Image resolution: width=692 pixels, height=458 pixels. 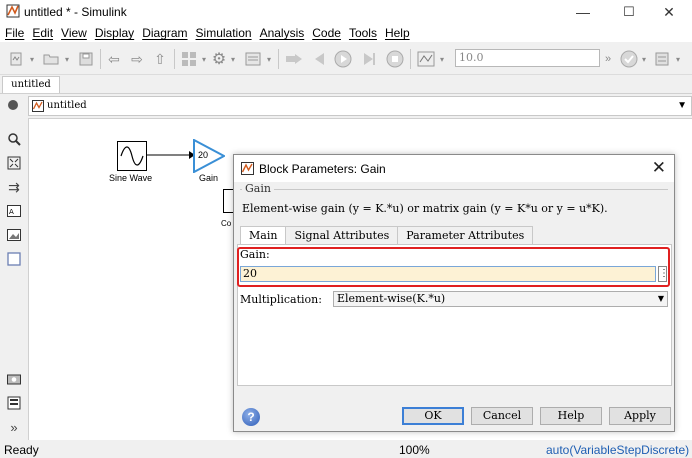 What do you see at coordinates (209, 178) in the screenshot?
I see `gain-block-label: Gain` at bounding box center [209, 178].